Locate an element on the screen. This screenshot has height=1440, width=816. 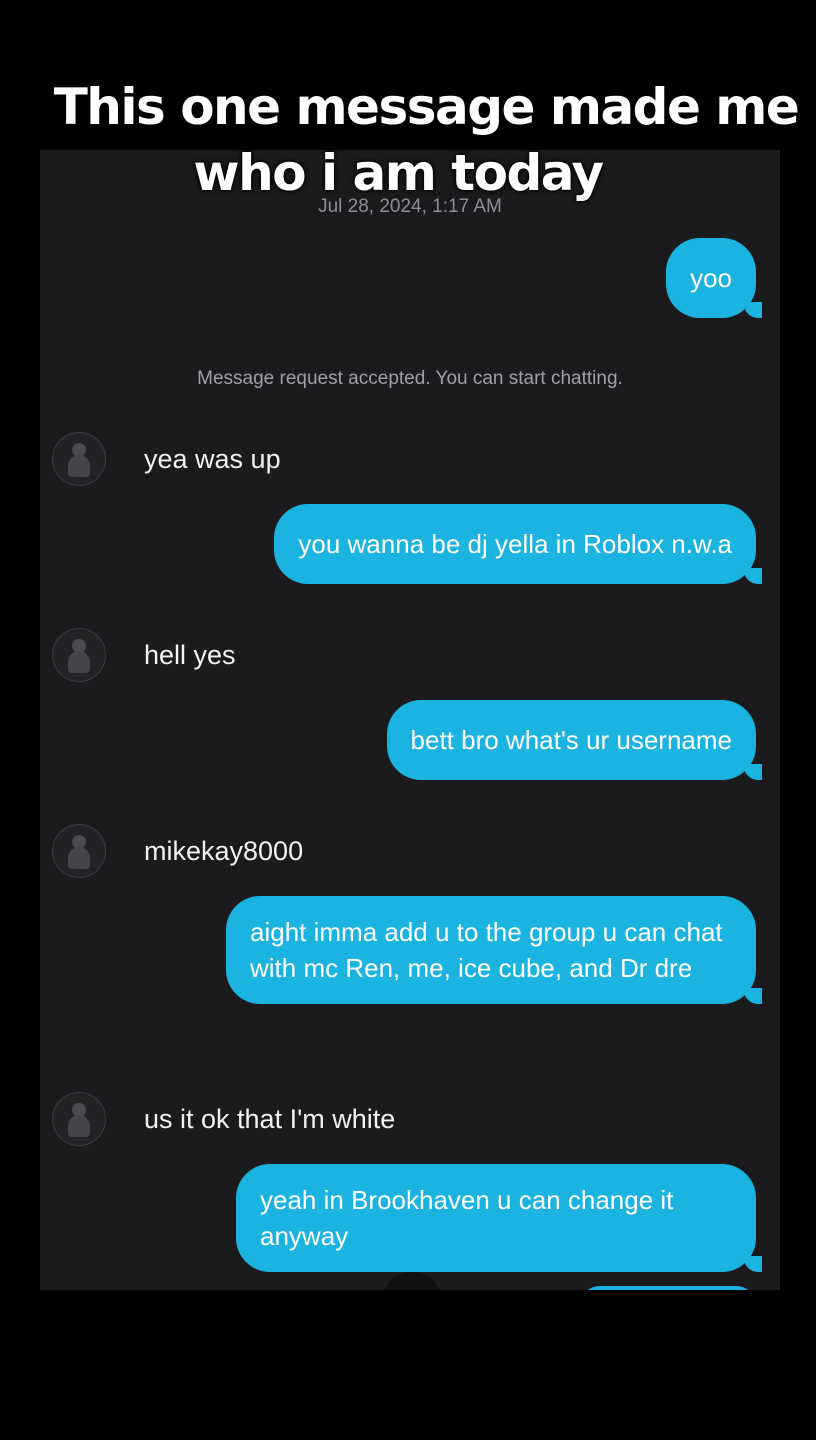
sent-message-bubble-cut-off is located at coordinates (668, 1288).